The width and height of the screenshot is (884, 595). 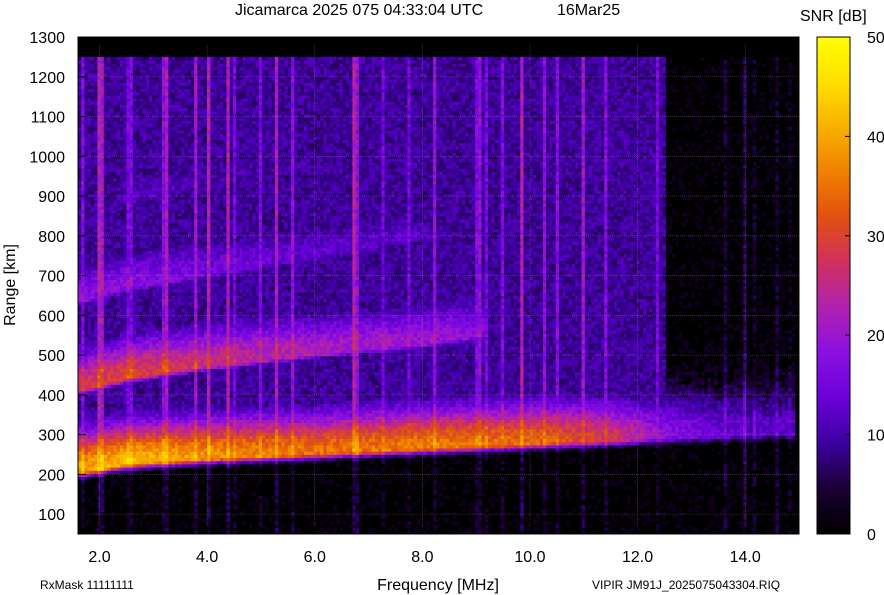 What do you see at coordinates (87, 585) in the screenshot?
I see `rxmask-label: RxMask 11111111` at bounding box center [87, 585].